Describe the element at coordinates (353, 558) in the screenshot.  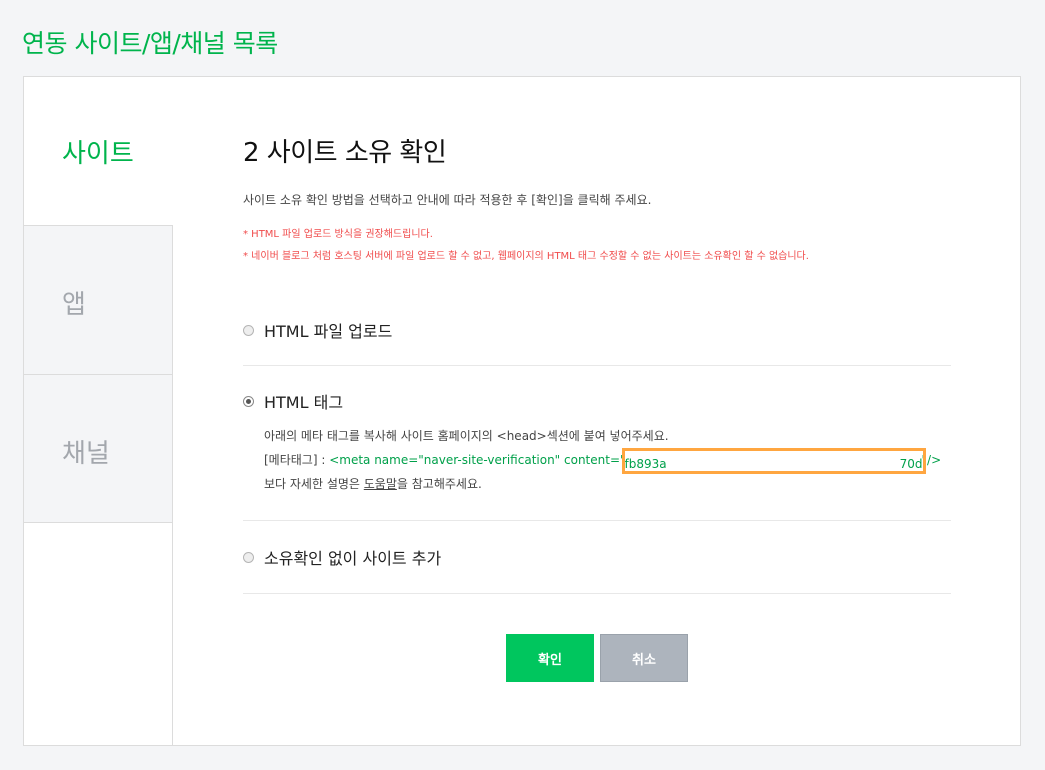
I see `option-no-verify-label: 소유확인 없이 사이트 추가` at that location.